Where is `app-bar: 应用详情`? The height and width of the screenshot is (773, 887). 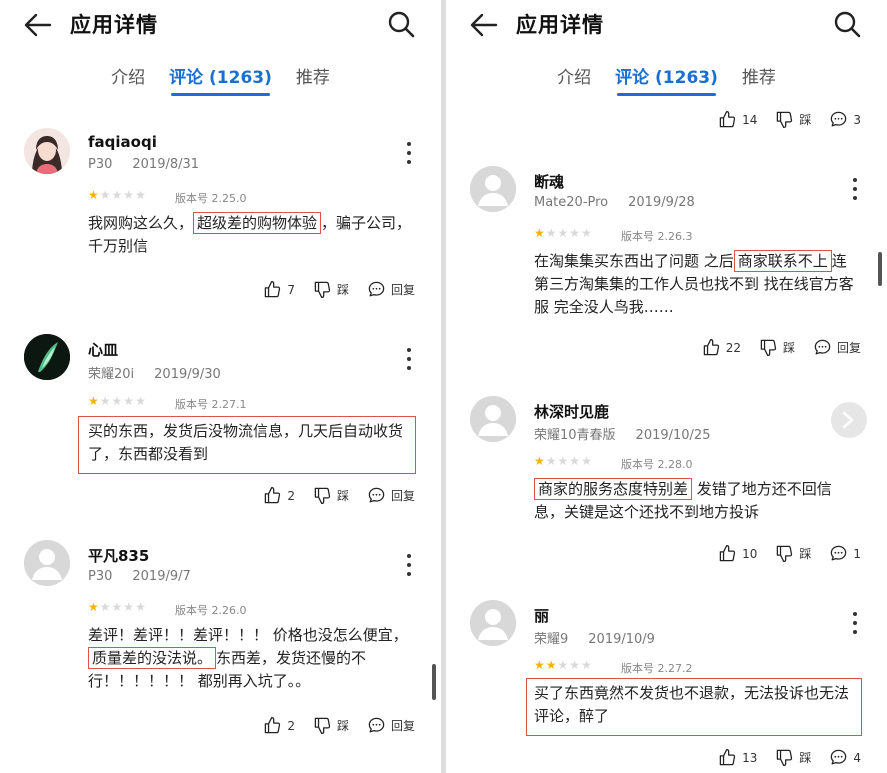 app-bar: 应用详情 is located at coordinates (666, 25).